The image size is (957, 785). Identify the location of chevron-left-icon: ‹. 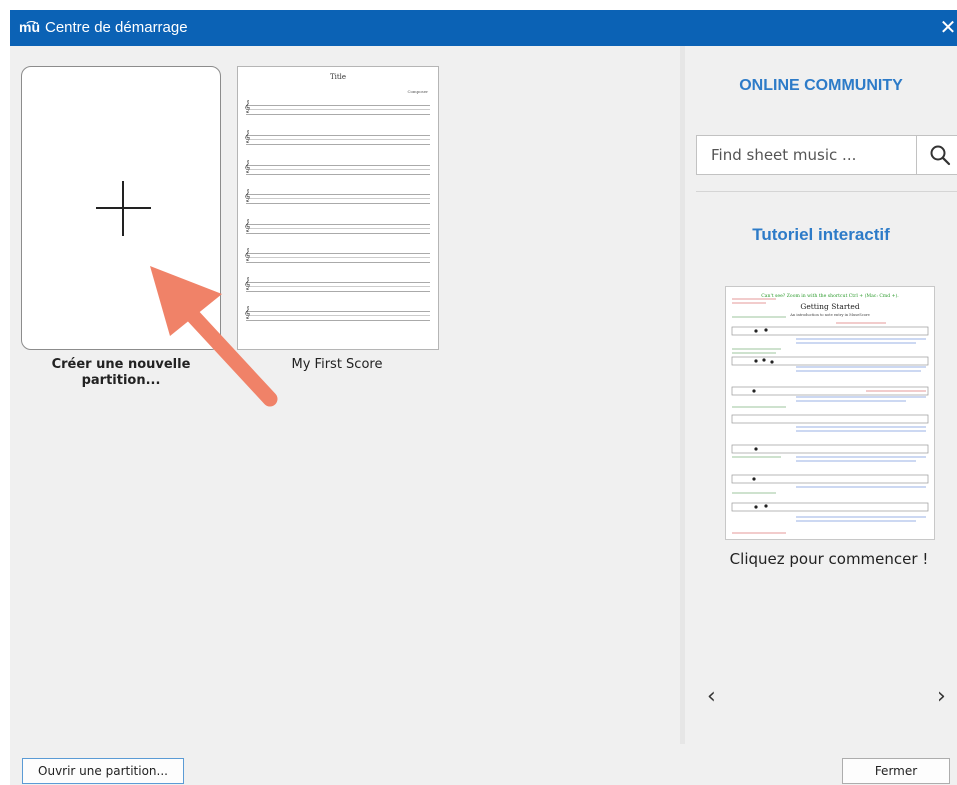
(711, 696).